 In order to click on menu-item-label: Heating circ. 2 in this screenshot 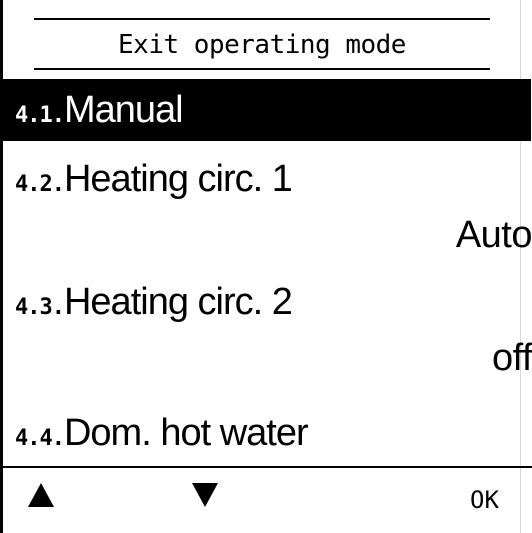, I will do `click(178, 302)`.